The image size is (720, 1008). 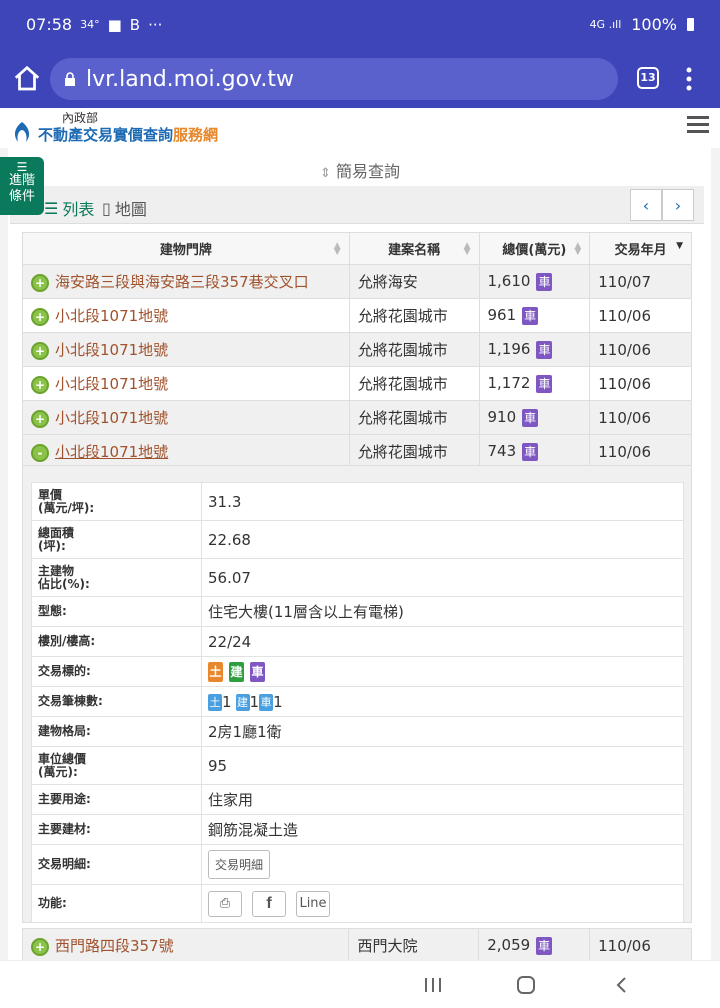 What do you see at coordinates (27, 79) in the screenshot?
I see `home-icon` at bounding box center [27, 79].